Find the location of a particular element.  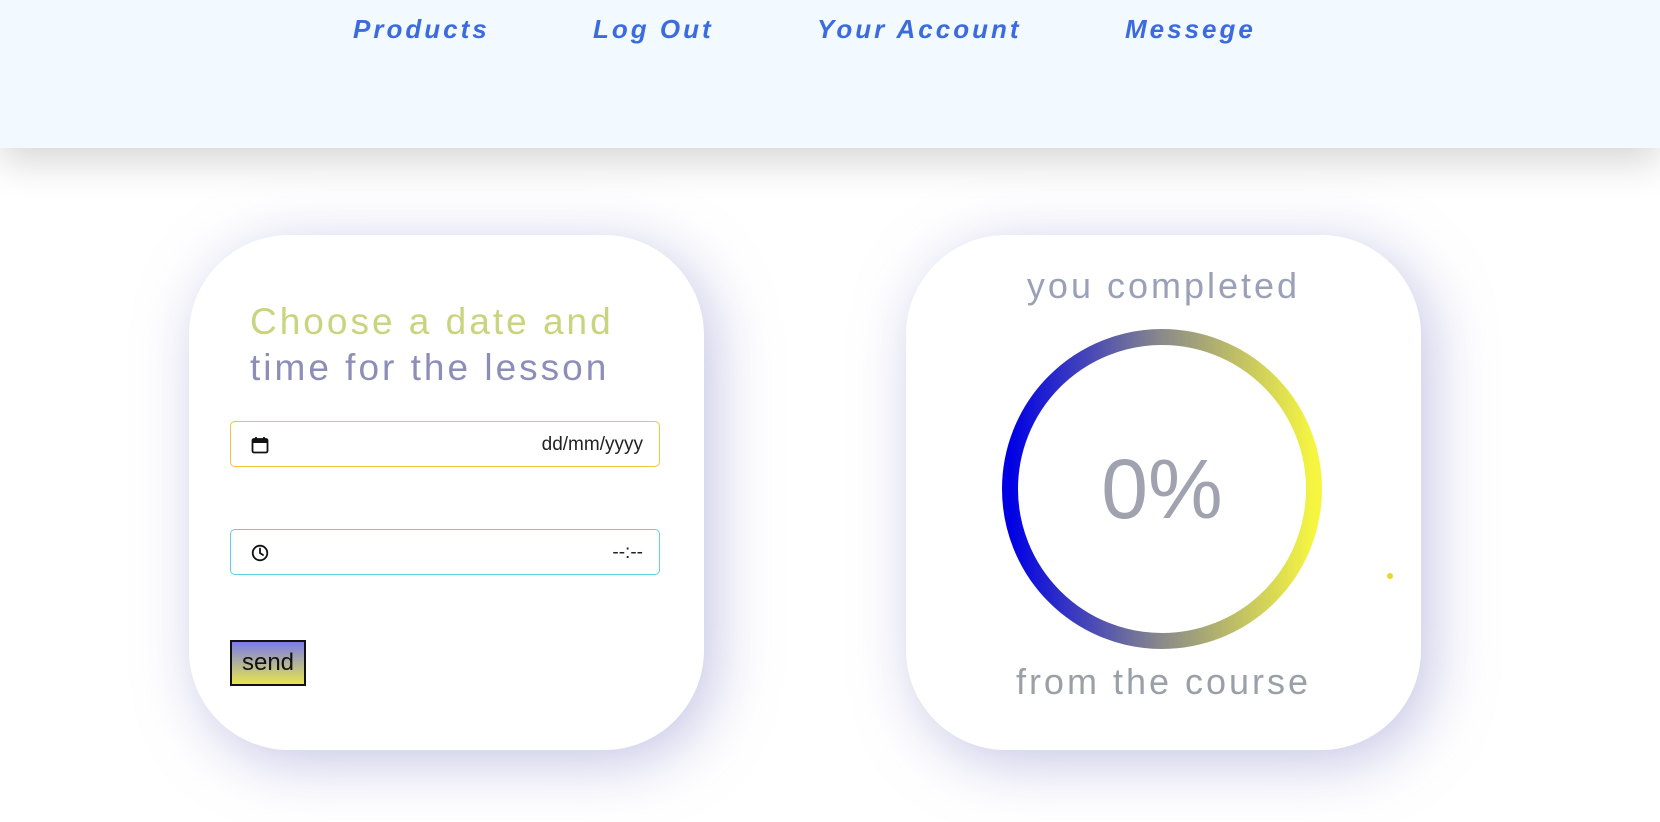

clock-icon is located at coordinates (260, 553).